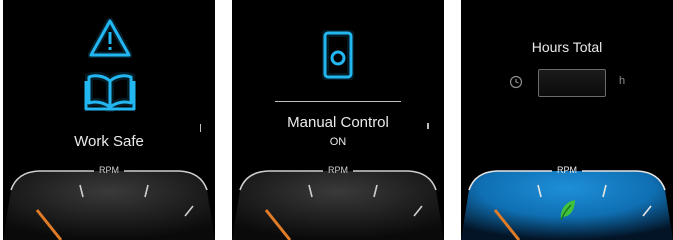 The image size is (673, 240). What do you see at coordinates (338, 55) in the screenshot?
I see `phone-remote-icon` at bounding box center [338, 55].